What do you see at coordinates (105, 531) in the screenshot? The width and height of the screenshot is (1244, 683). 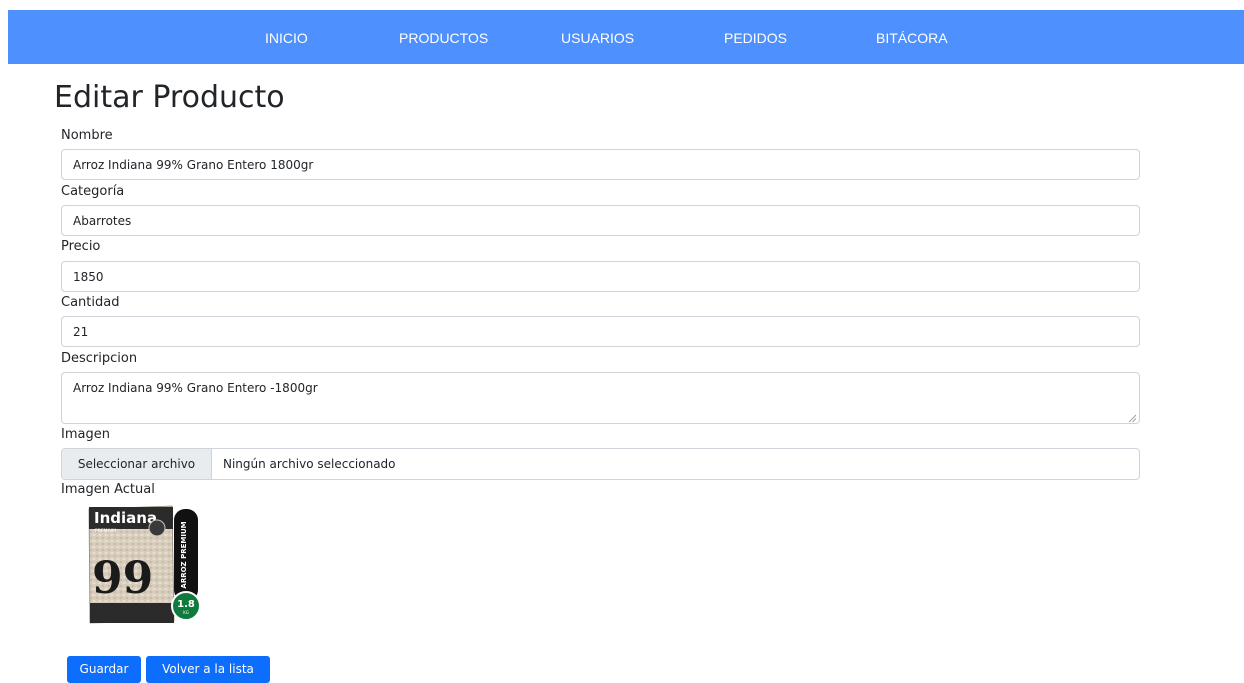 I see `bag-subbrand-text: PREMIUM` at bounding box center [105, 531].